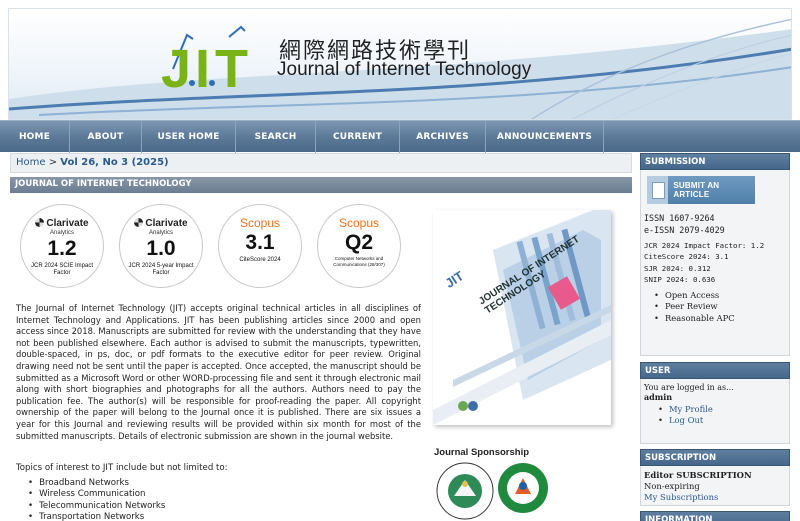  I want to click on nav-announcements: ANNOUNCEMENTS, so click(545, 137).